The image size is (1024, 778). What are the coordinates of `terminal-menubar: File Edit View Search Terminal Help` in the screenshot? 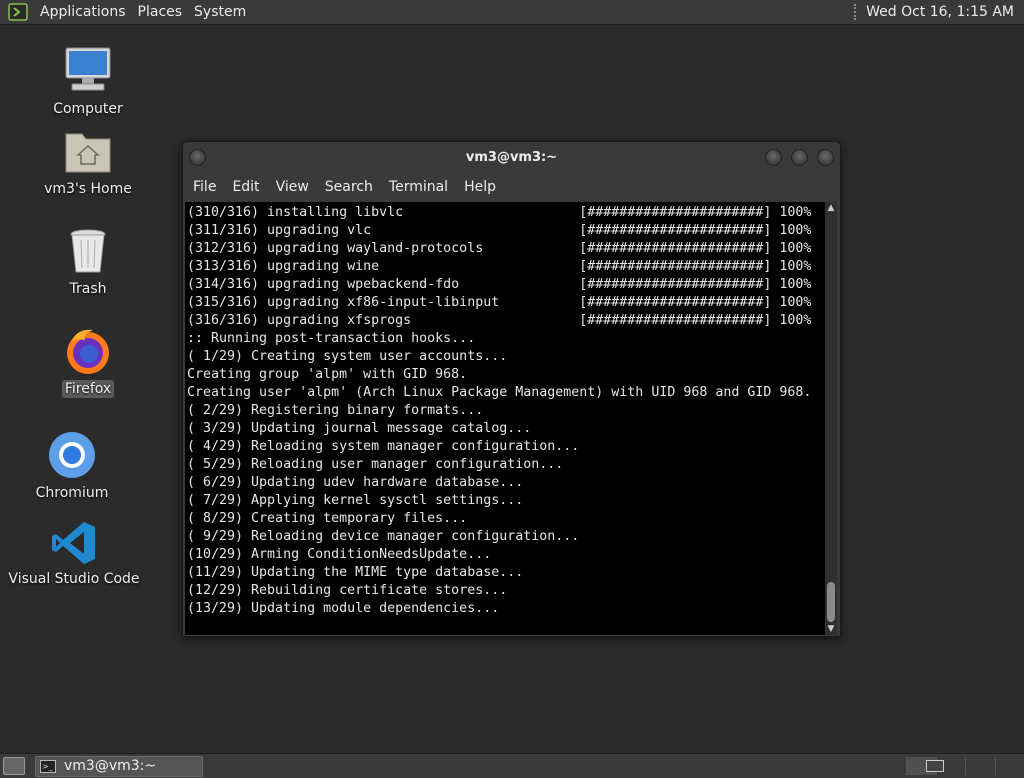 It's located at (511, 187).